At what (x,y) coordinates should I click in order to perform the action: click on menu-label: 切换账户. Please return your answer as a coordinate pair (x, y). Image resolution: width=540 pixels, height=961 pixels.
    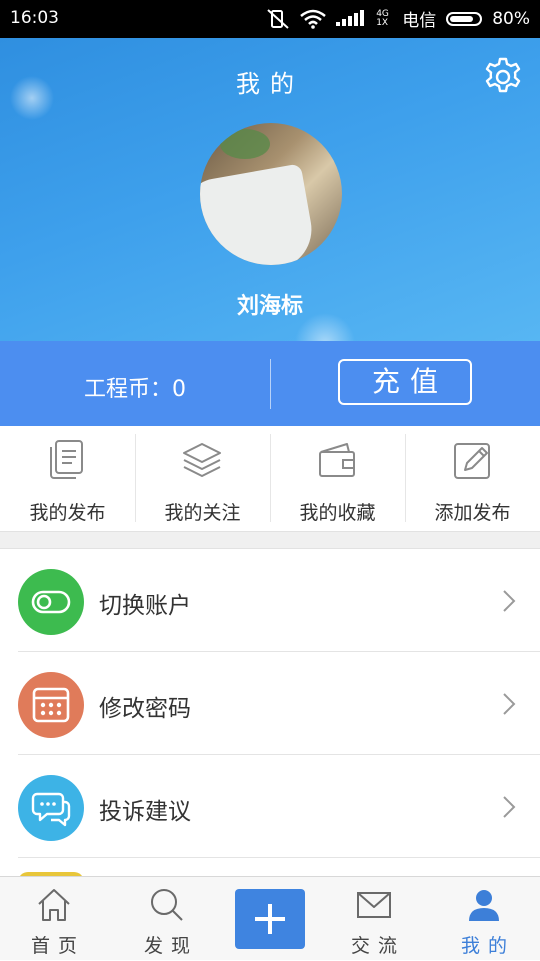
    Looking at the image, I should click on (145, 606).